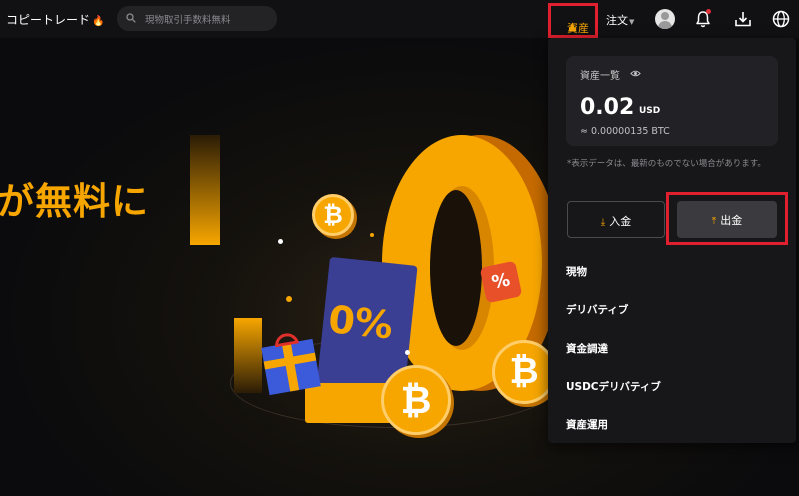 This screenshot has height=496, width=799. I want to click on menu-item-spot: 現物, so click(576, 271).